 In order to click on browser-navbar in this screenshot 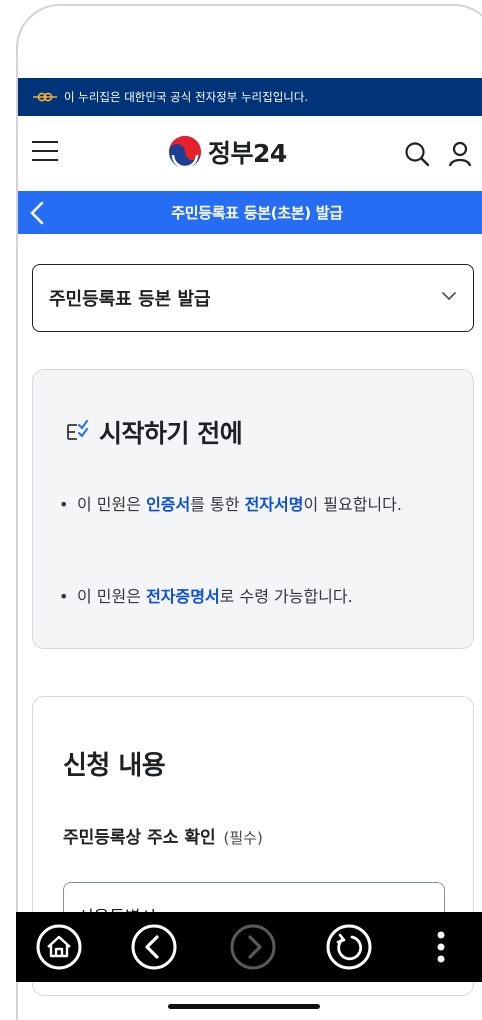, I will do `click(249, 947)`.